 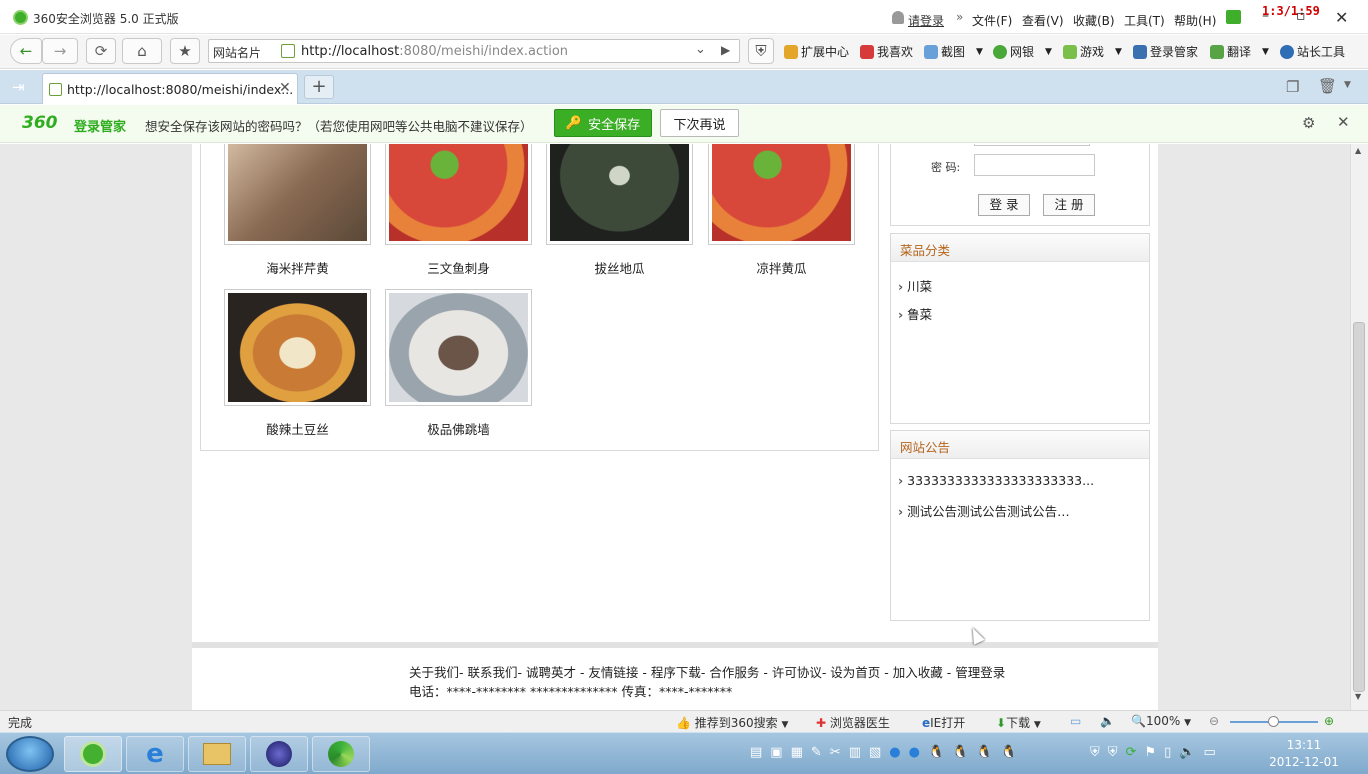 What do you see at coordinates (1004, 205) in the screenshot?
I see `login-button: 登 录` at bounding box center [1004, 205].